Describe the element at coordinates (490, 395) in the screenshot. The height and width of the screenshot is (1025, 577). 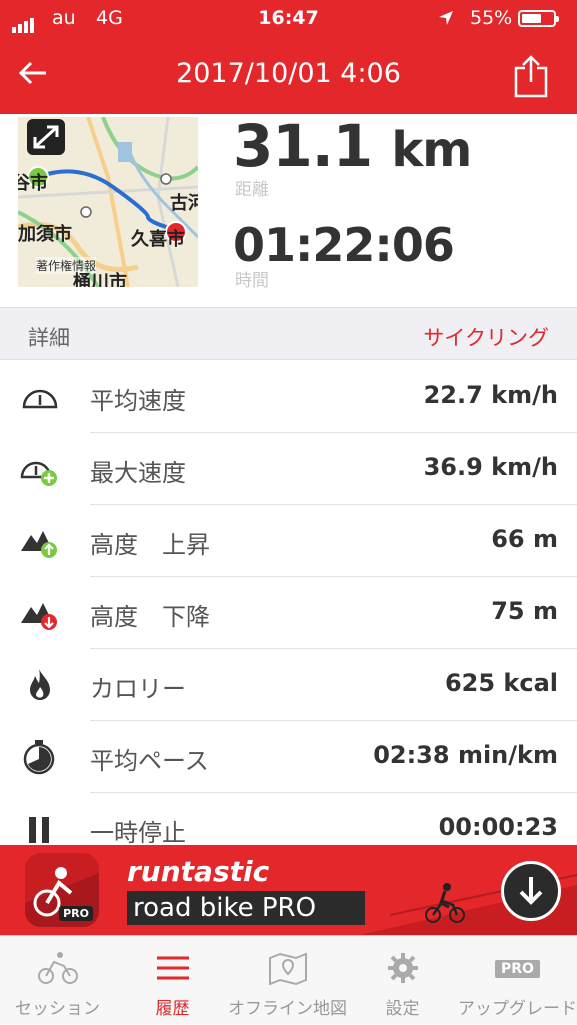
I see `detail-value: 22.7 km/h` at that location.